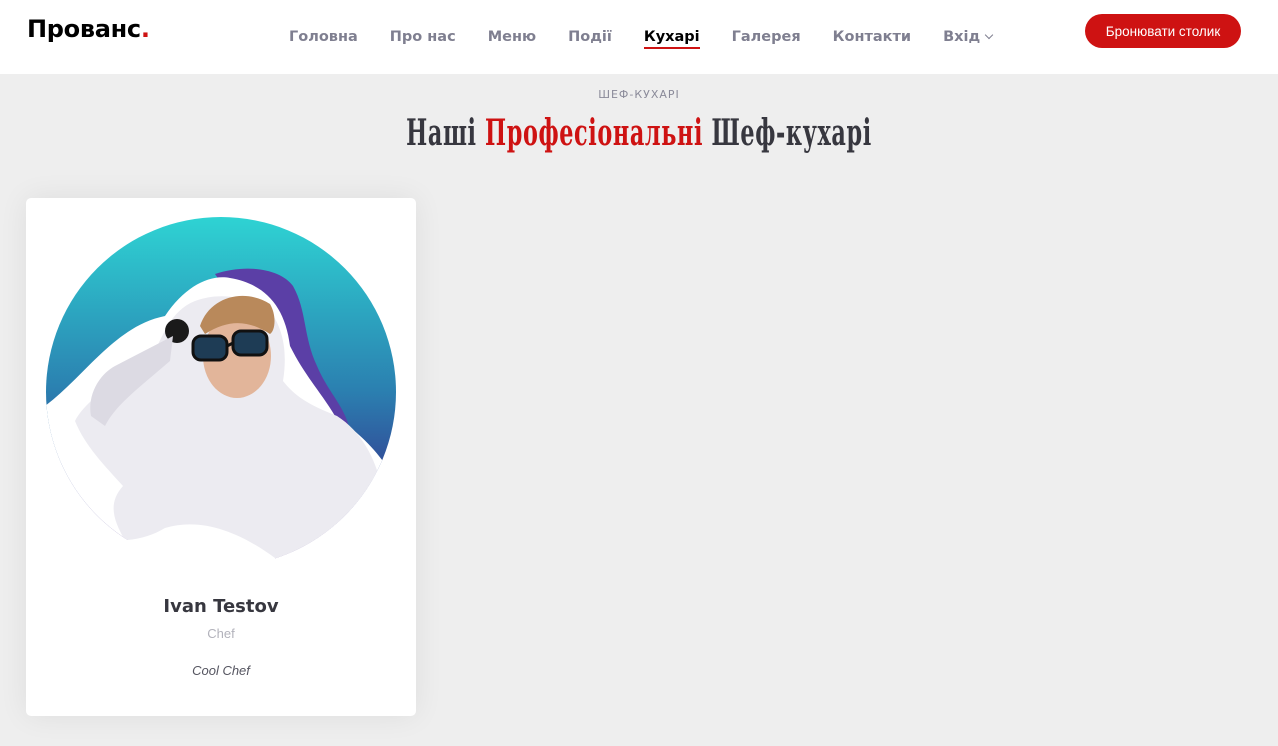 This screenshot has height=746, width=1278. What do you see at coordinates (639, 94) in the screenshot?
I see `section-subtitle: ШЕФ-КУХАРІ` at bounding box center [639, 94].